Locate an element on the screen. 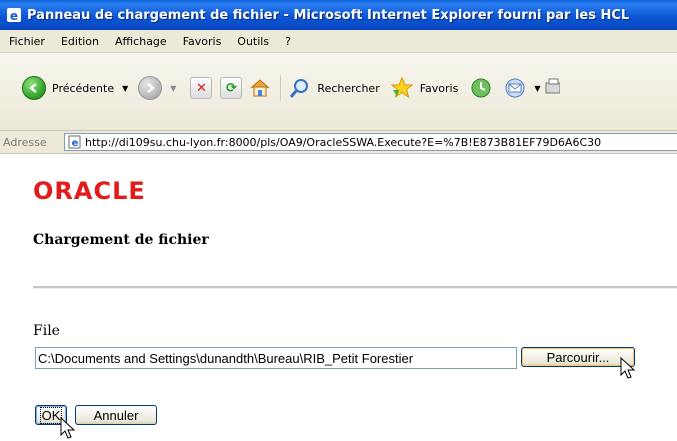 The image size is (677, 441). menu-favoris: Favoris is located at coordinates (202, 41).